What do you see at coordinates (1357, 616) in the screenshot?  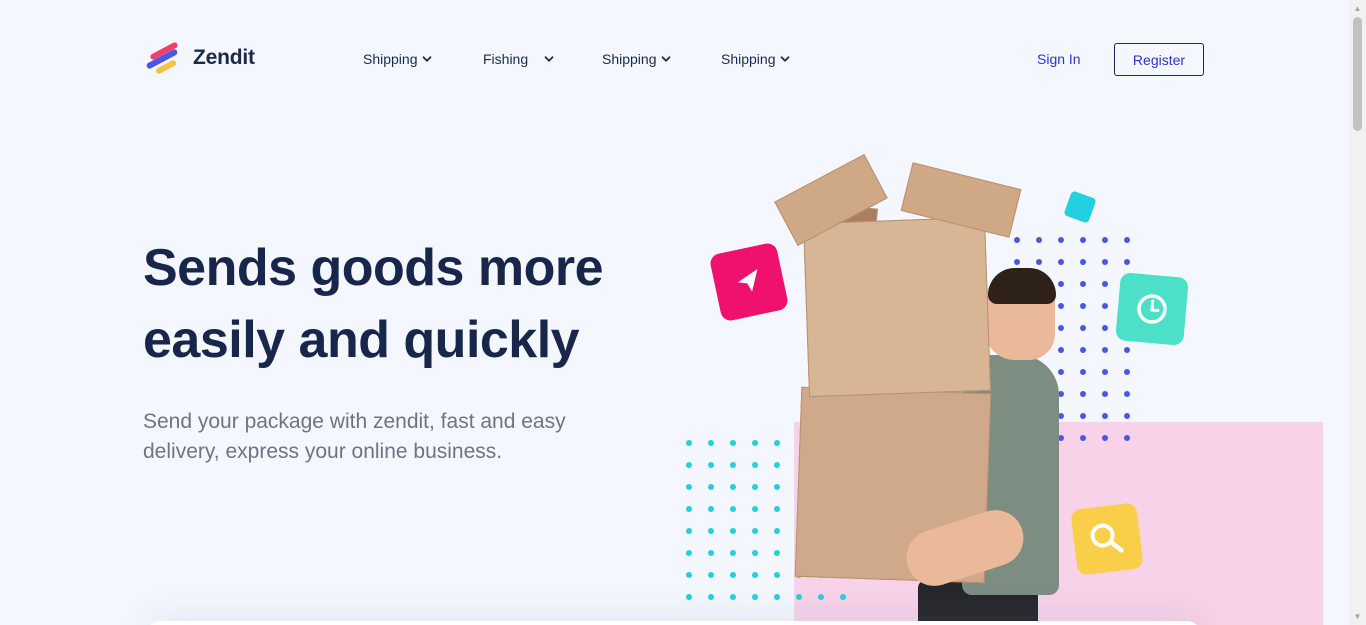 I see `scroll-down-arrow-icon: ▼` at bounding box center [1357, 616].